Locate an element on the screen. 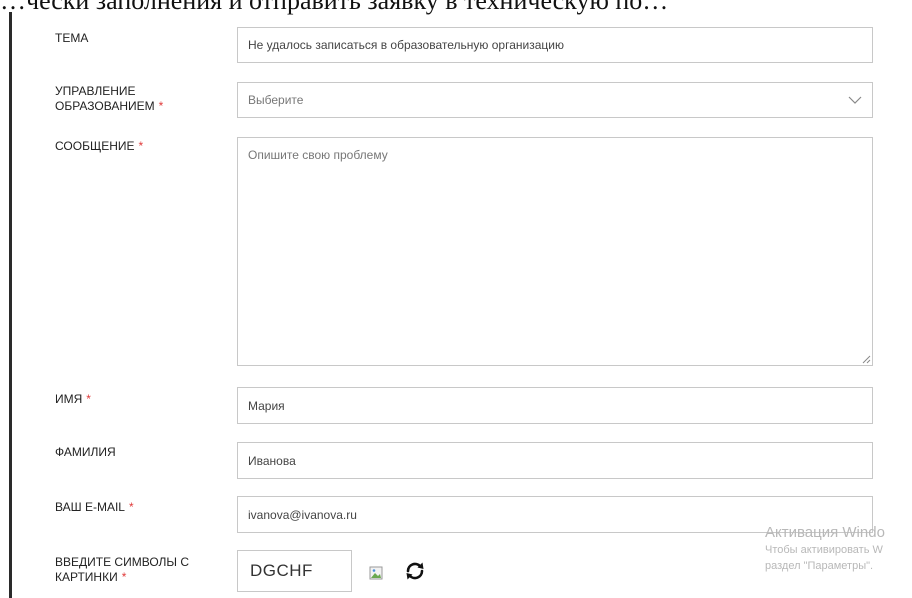 This screenshot has height=598, width=912. department-label-text: УПРАВЛЕНИЕ ОБРАЗОВАНИЕМ is located at coordinates (105, 98).